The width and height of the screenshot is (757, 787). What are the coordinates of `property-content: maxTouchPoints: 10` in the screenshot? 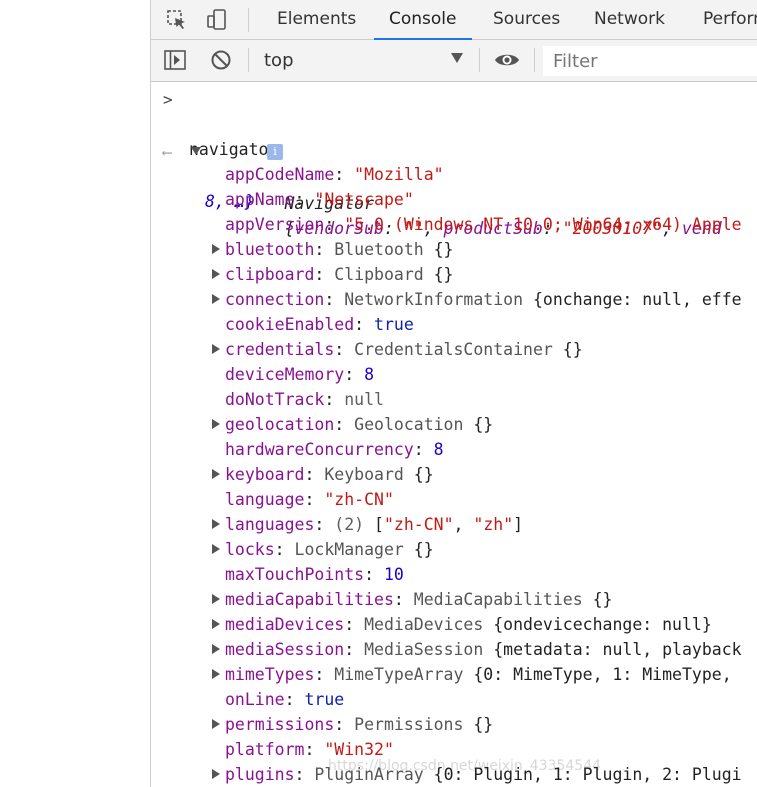 It's located at (314, 574).